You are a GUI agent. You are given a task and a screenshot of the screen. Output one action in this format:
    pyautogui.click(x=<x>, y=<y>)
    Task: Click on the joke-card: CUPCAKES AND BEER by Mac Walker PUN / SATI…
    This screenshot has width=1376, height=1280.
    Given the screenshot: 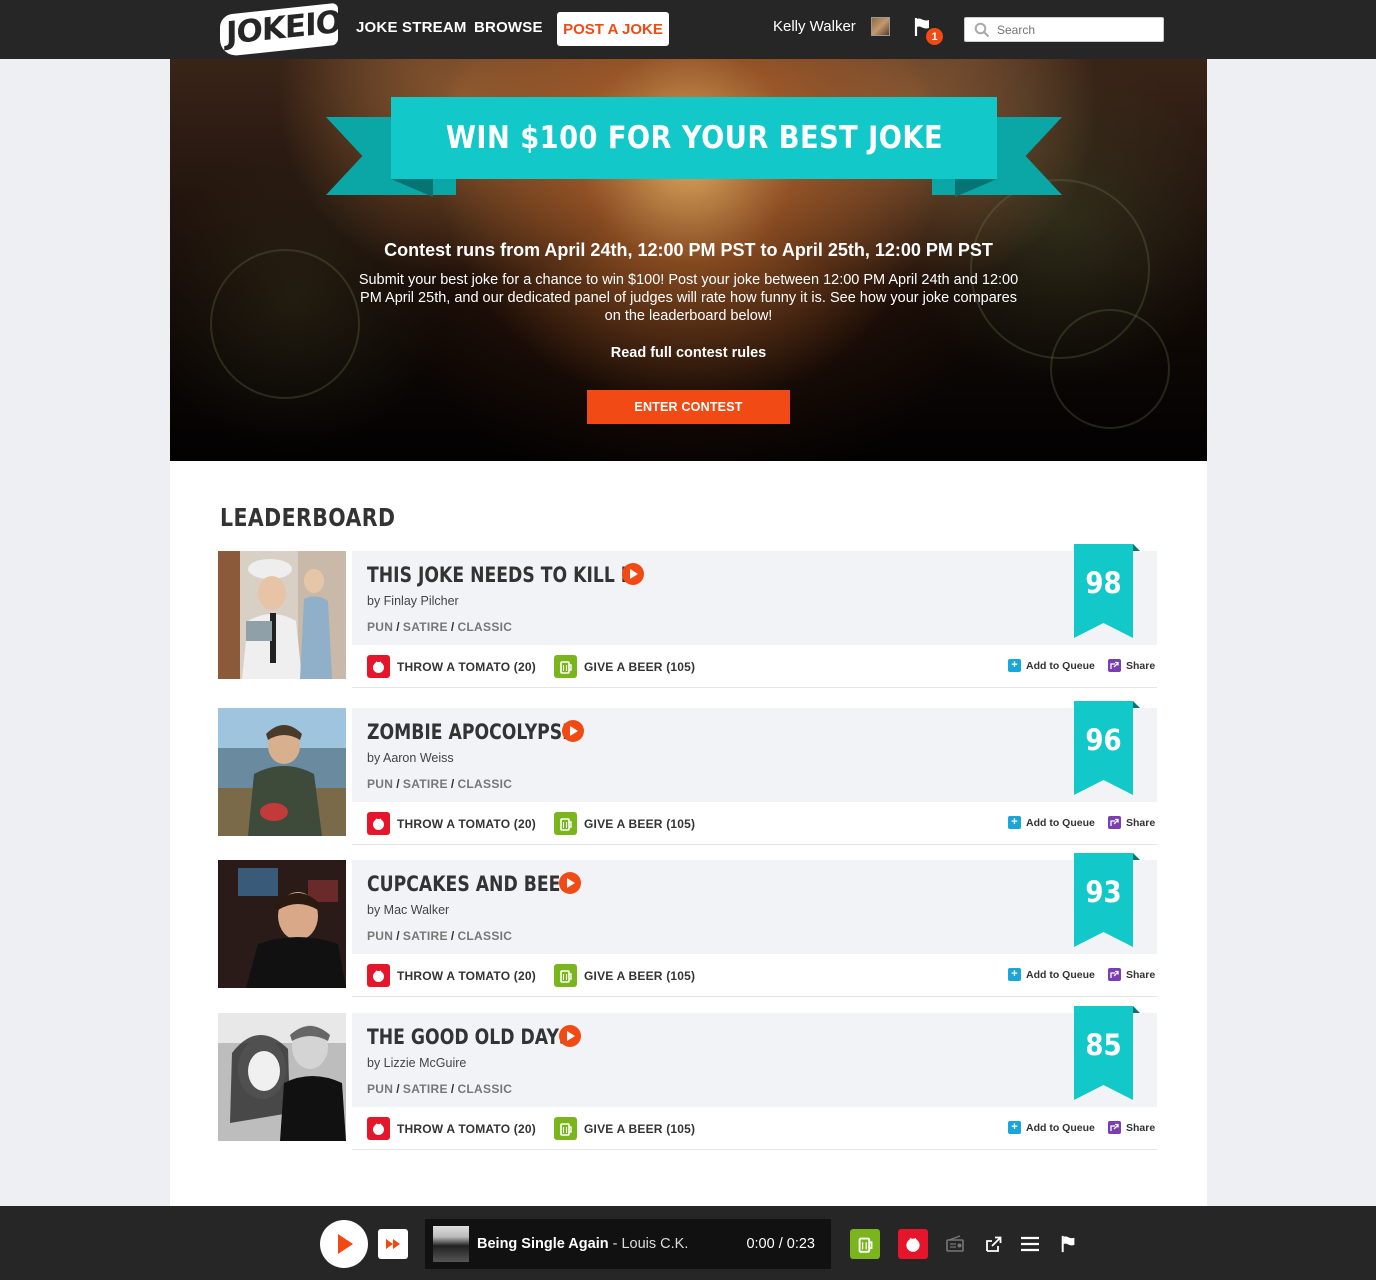 What is the action you would take?
    pyautogui.click(x=754, y=907)
    